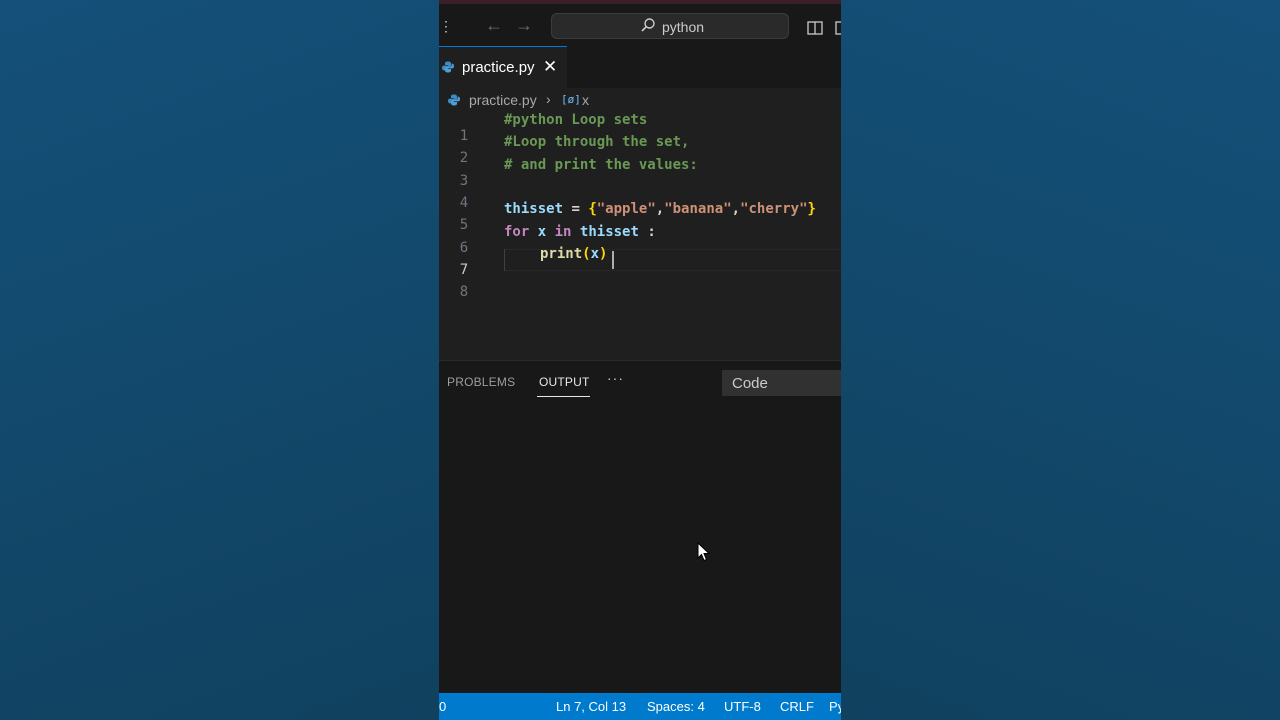 The height and width of the screenshot is (720, 1280). What do you see at coordinates (640, 706) in the screenshot?
I see `status-bar: 0 Ln 7, Col 13 Spaces: 4 UTF-8 CRLF Py` at bounding box center [640, 706].